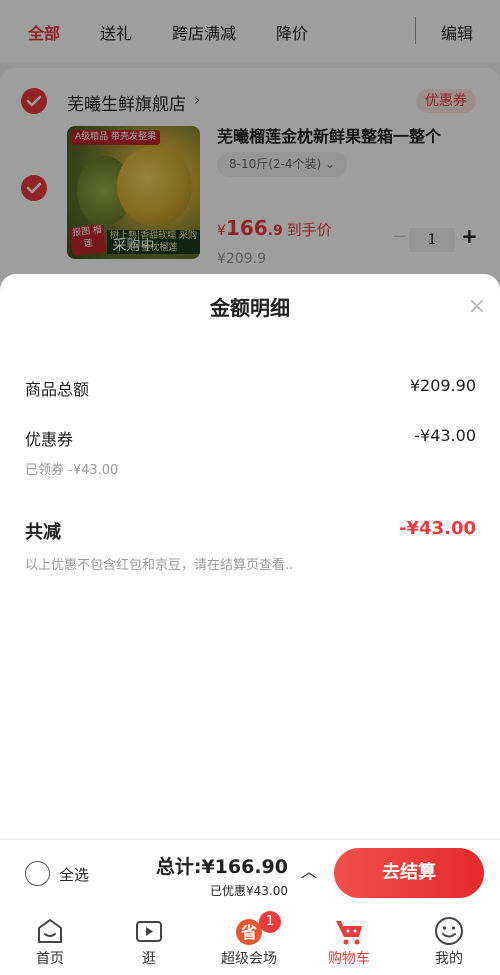  I want to click on cart-icon, so click(349, 933).